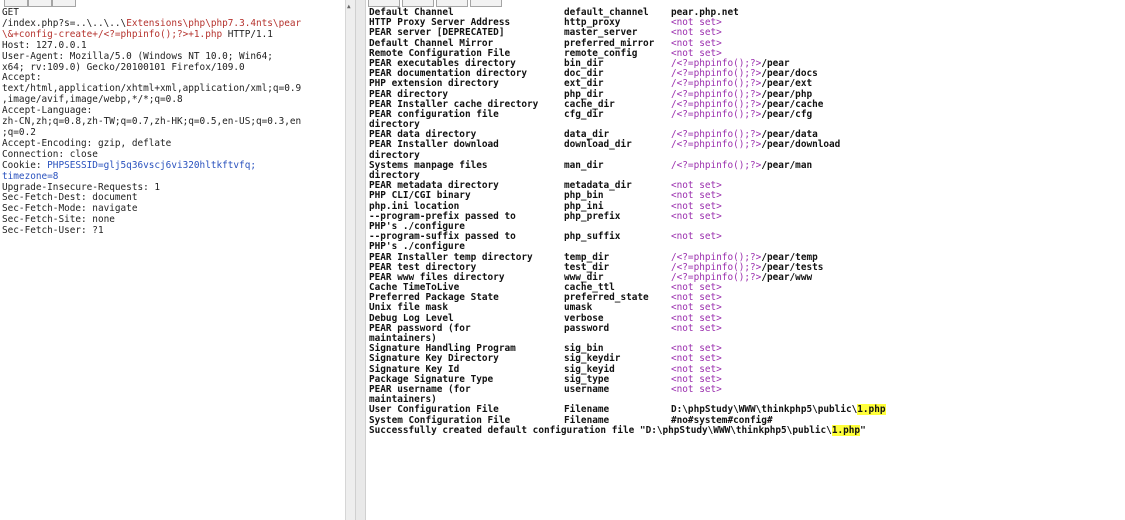 Image resolution: width=1125 pixels, height=520 pixels. Describe the element at coordinates (30, 176) in the screenshot. I see `header-cookie-timezone: timezone=8` at that location.